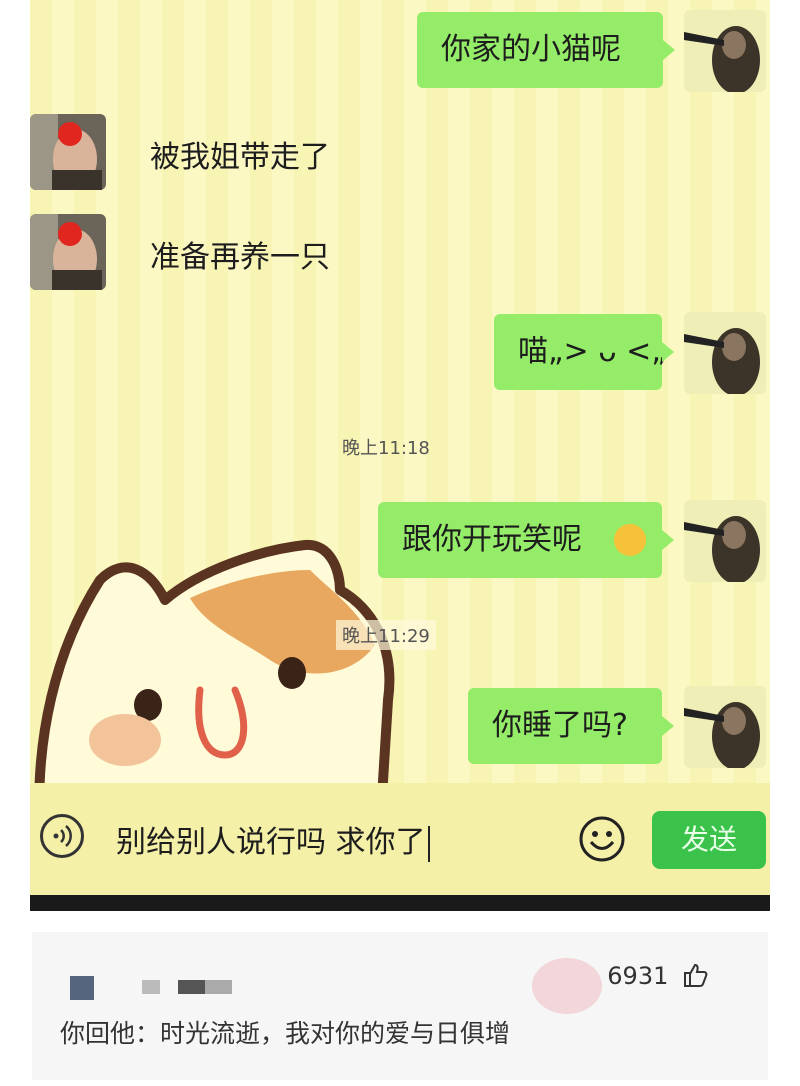 The width and height of the screenshot is (800, 1086). I want to click on message-bubble-sent: 跟你开玩笑呢, so click(526, 540).